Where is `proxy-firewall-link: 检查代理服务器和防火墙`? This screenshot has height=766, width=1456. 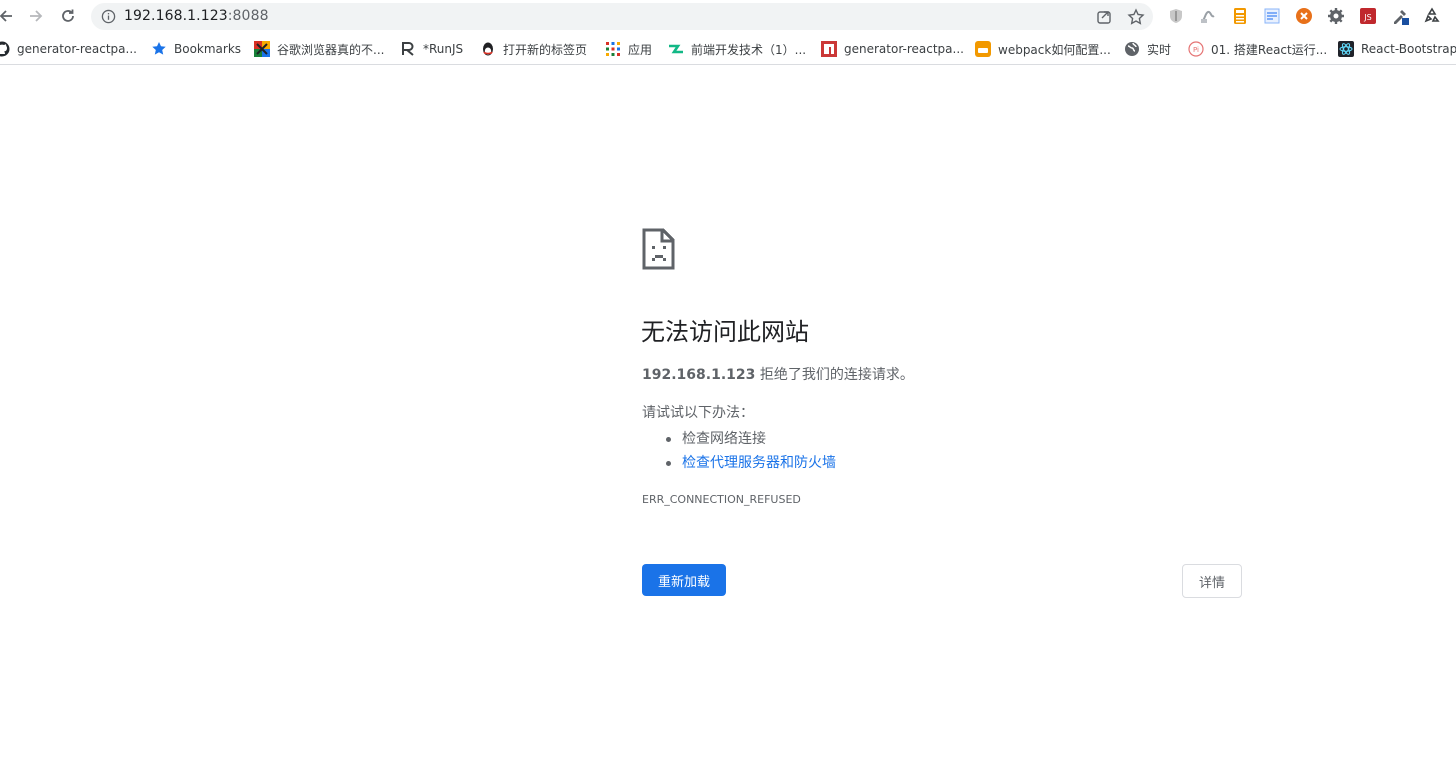 proxy-firewall-link: 检查代理服务器和防火墙 is located at coordinates (759, 463).